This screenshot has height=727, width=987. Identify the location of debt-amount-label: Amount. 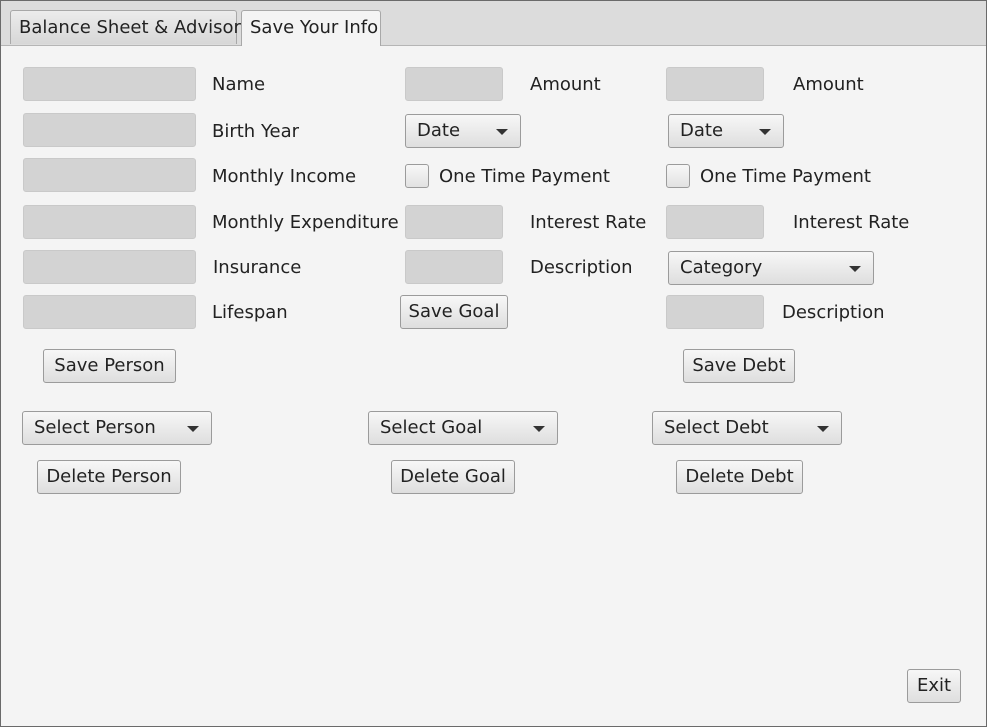
(828, 84).